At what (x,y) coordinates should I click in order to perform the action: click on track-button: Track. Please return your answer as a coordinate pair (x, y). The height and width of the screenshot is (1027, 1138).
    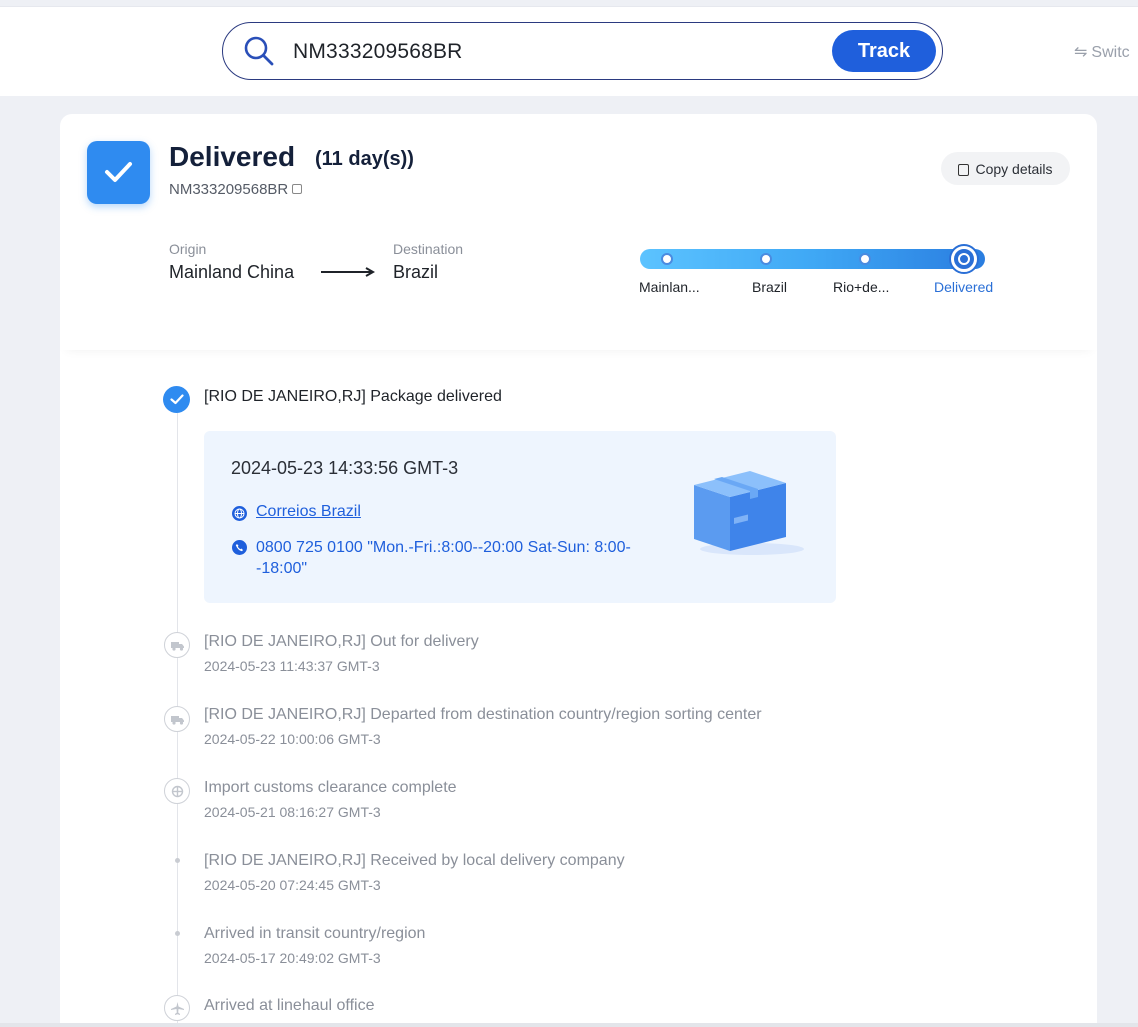
    Looking at the image, I should click on (884, 51).